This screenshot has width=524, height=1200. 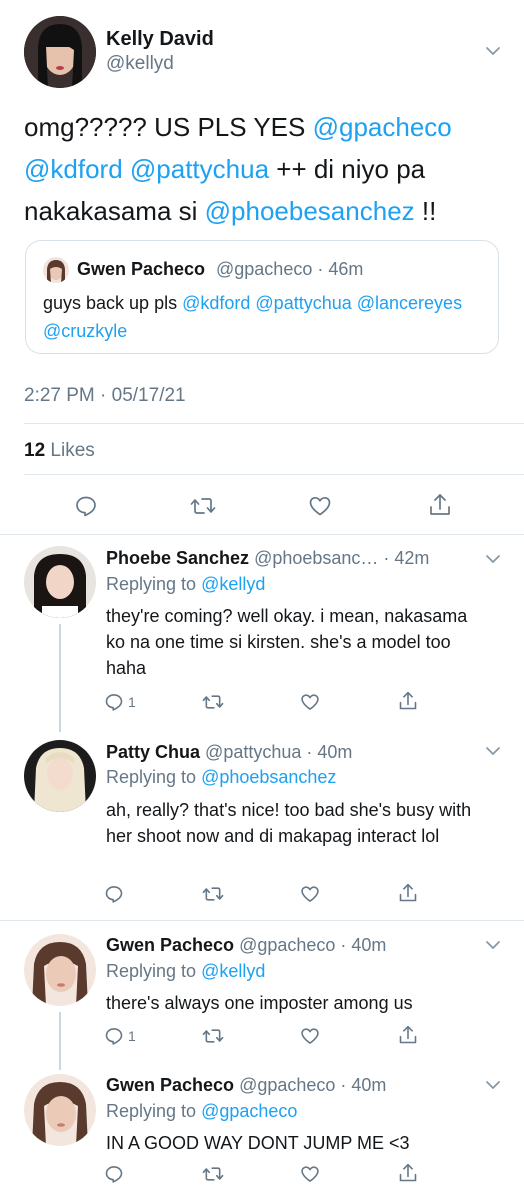 I want to click on replying-to-handle: @gpacheco, so click(x=249, y=1111).